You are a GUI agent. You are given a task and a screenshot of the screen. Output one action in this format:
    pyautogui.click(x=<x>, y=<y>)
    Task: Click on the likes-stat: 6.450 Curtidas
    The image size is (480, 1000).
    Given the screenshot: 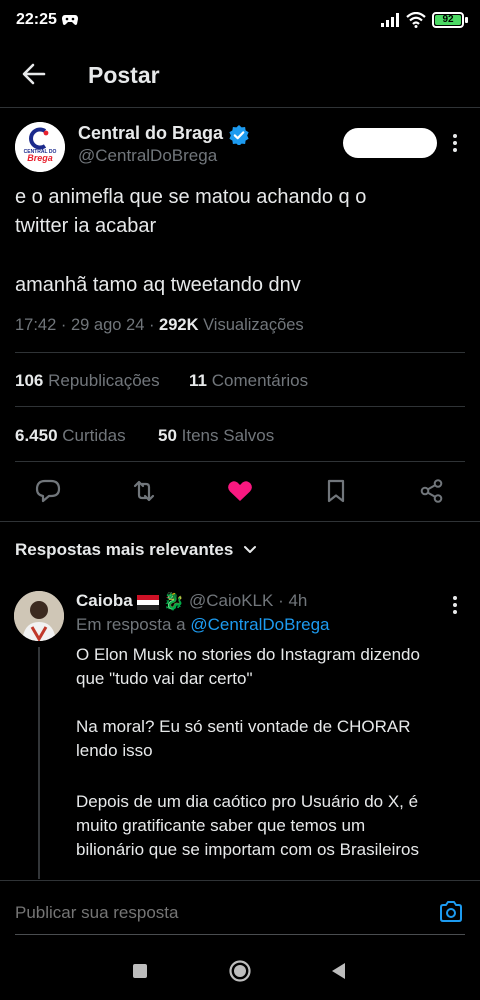 What is the action you would take?
    pyautogui.click(x=70, y=436)
    